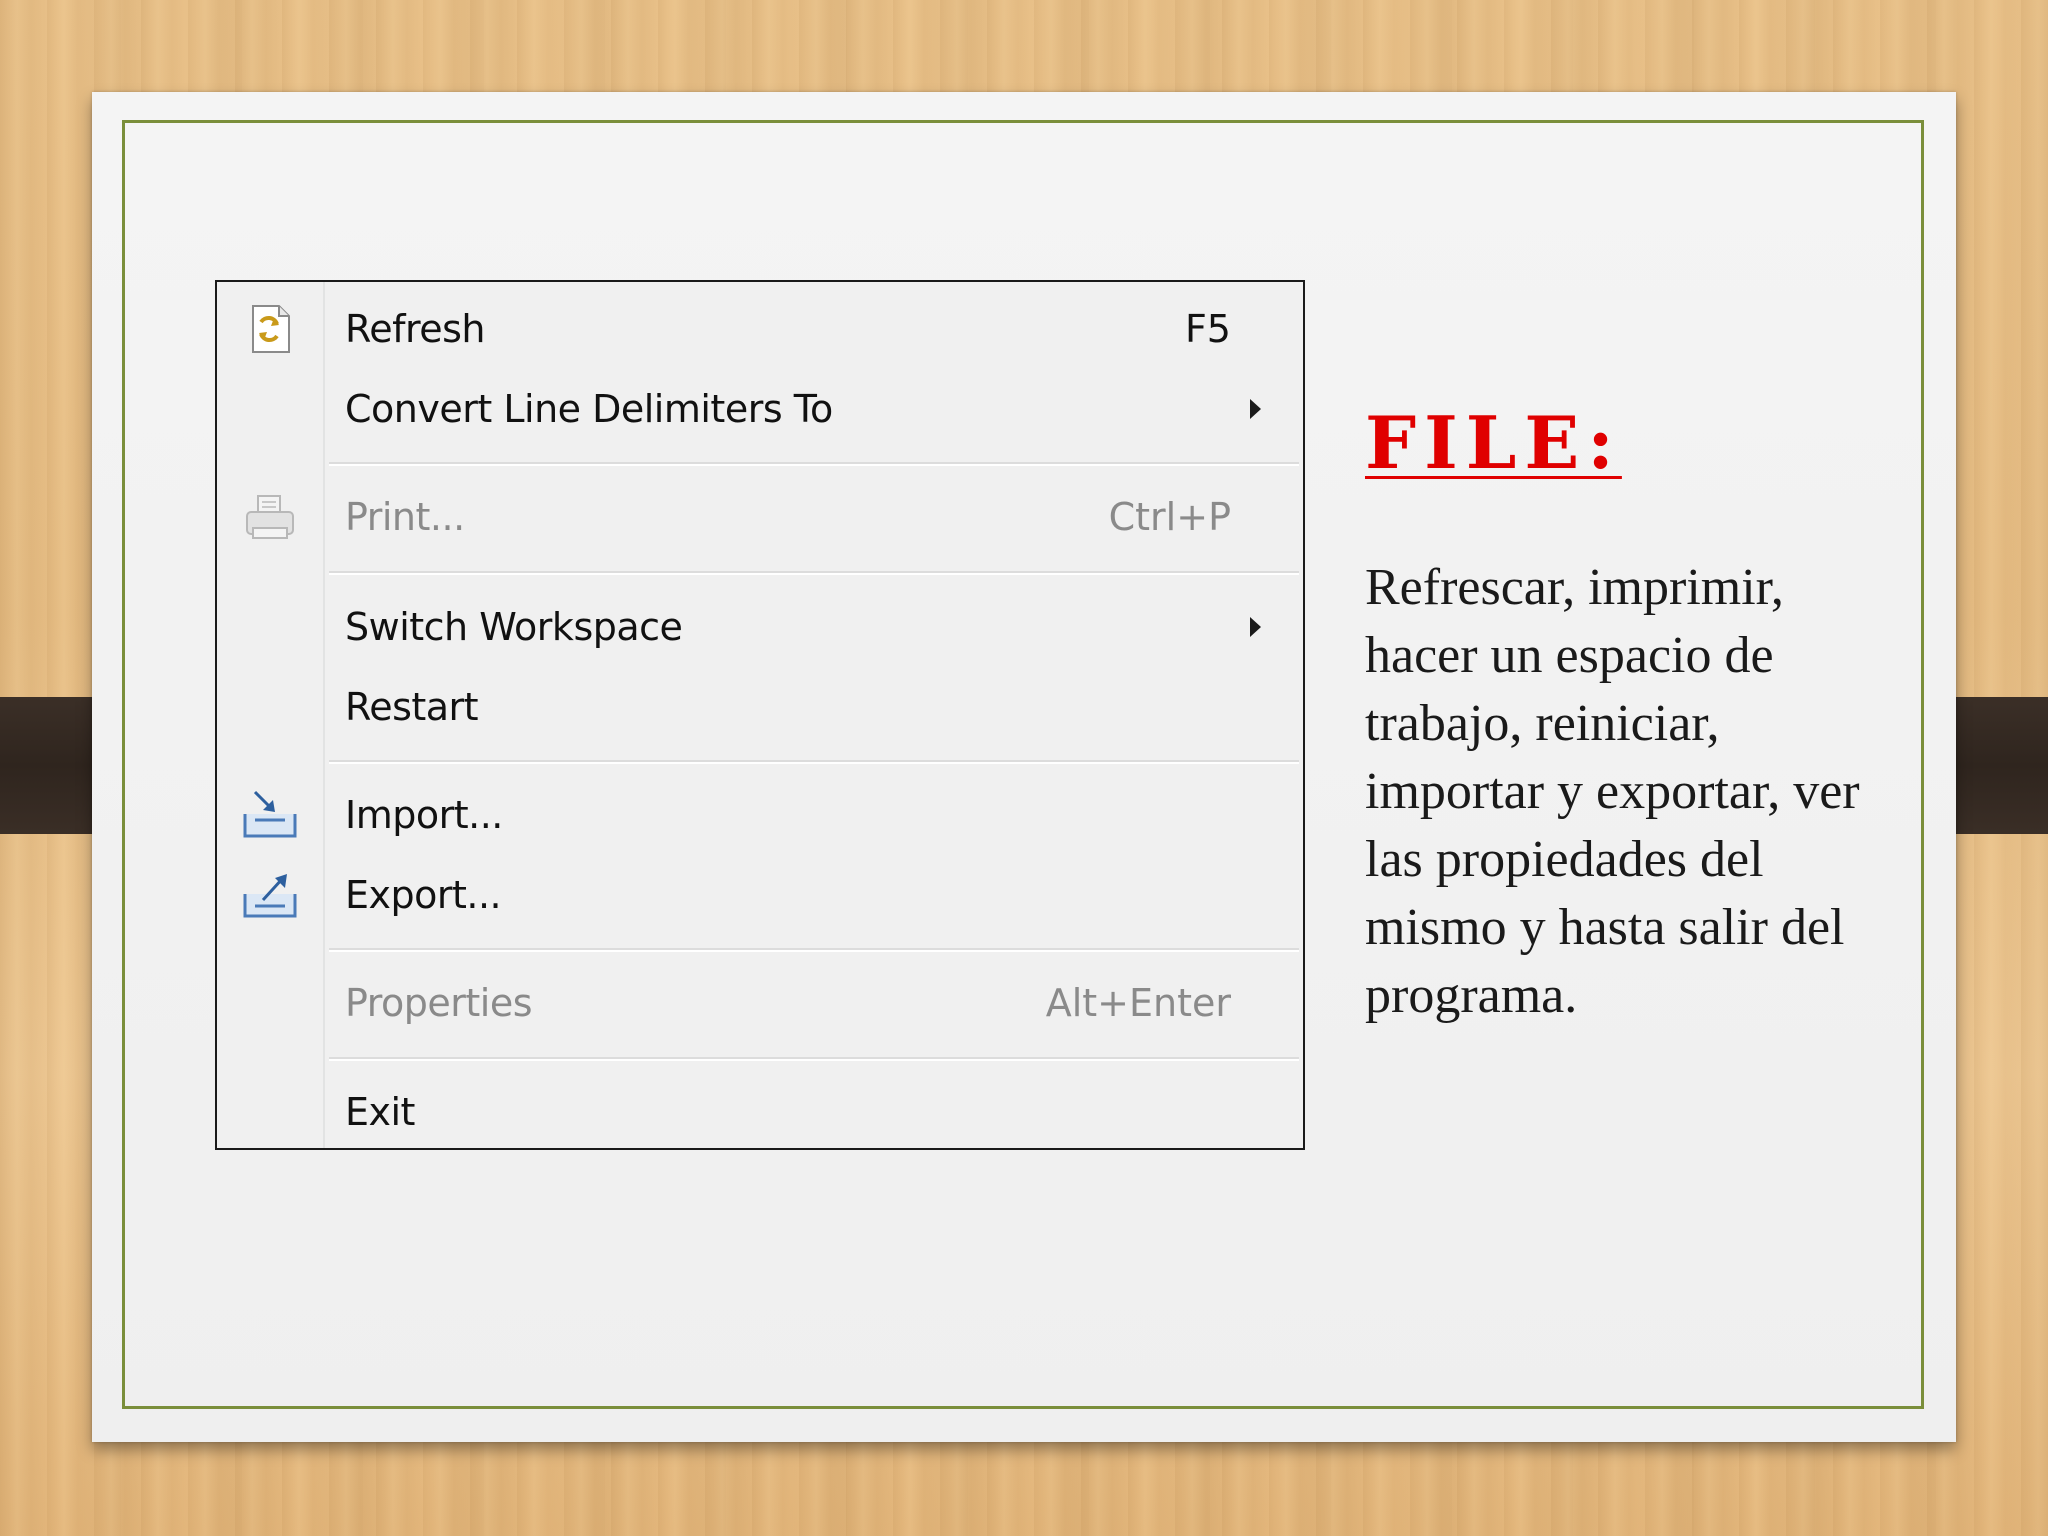 The width and height of the screenshot is (2048, 1536). I want to click on menu-item-label: Restart, so click(412, 707).